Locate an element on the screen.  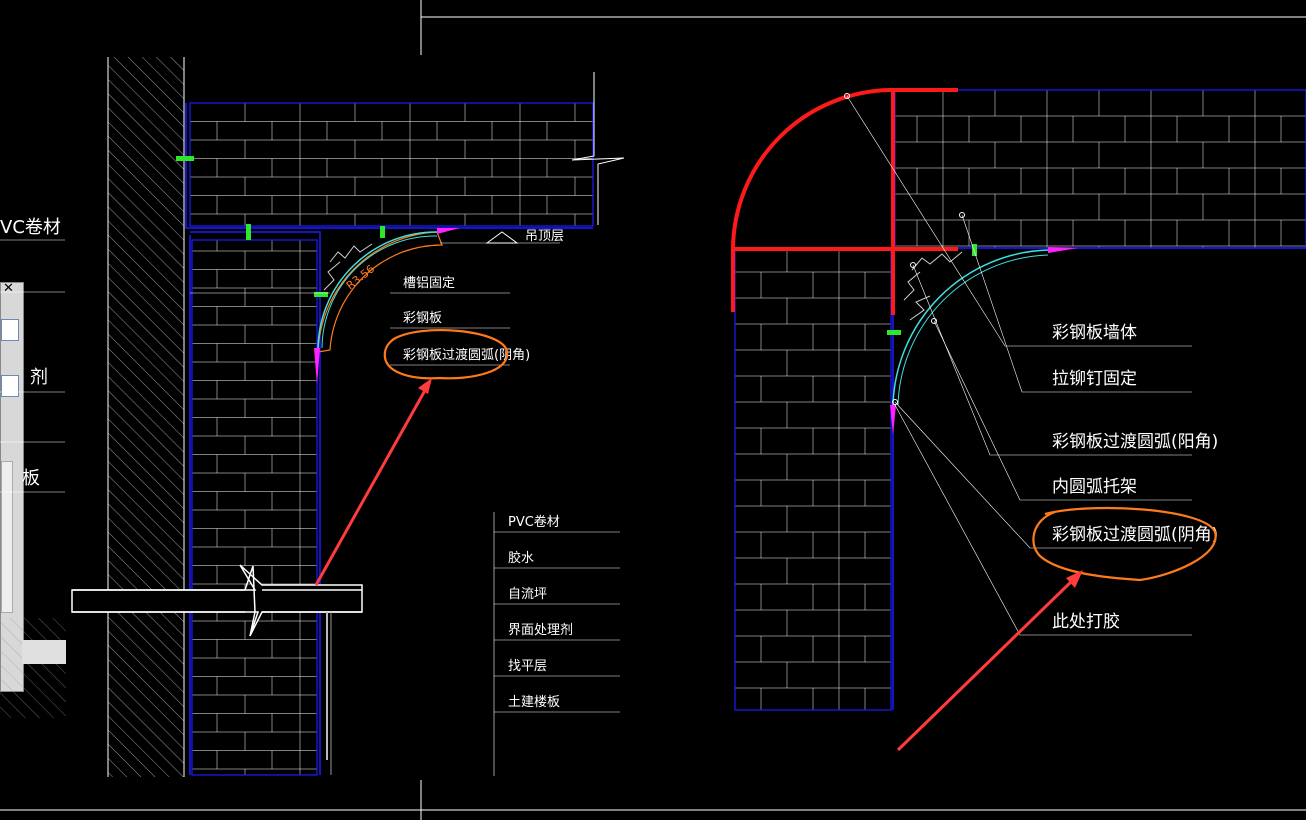
label-ceiling-layer: 吊顶层 is located at coordinates (544, 236).